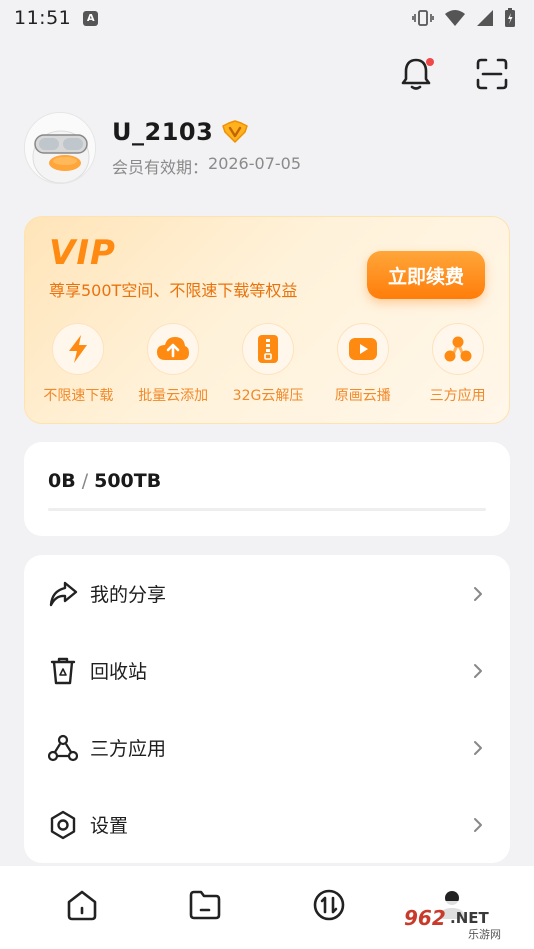  I want to click on menu-item-recycle-bin: 回收站, so click(267, 670).